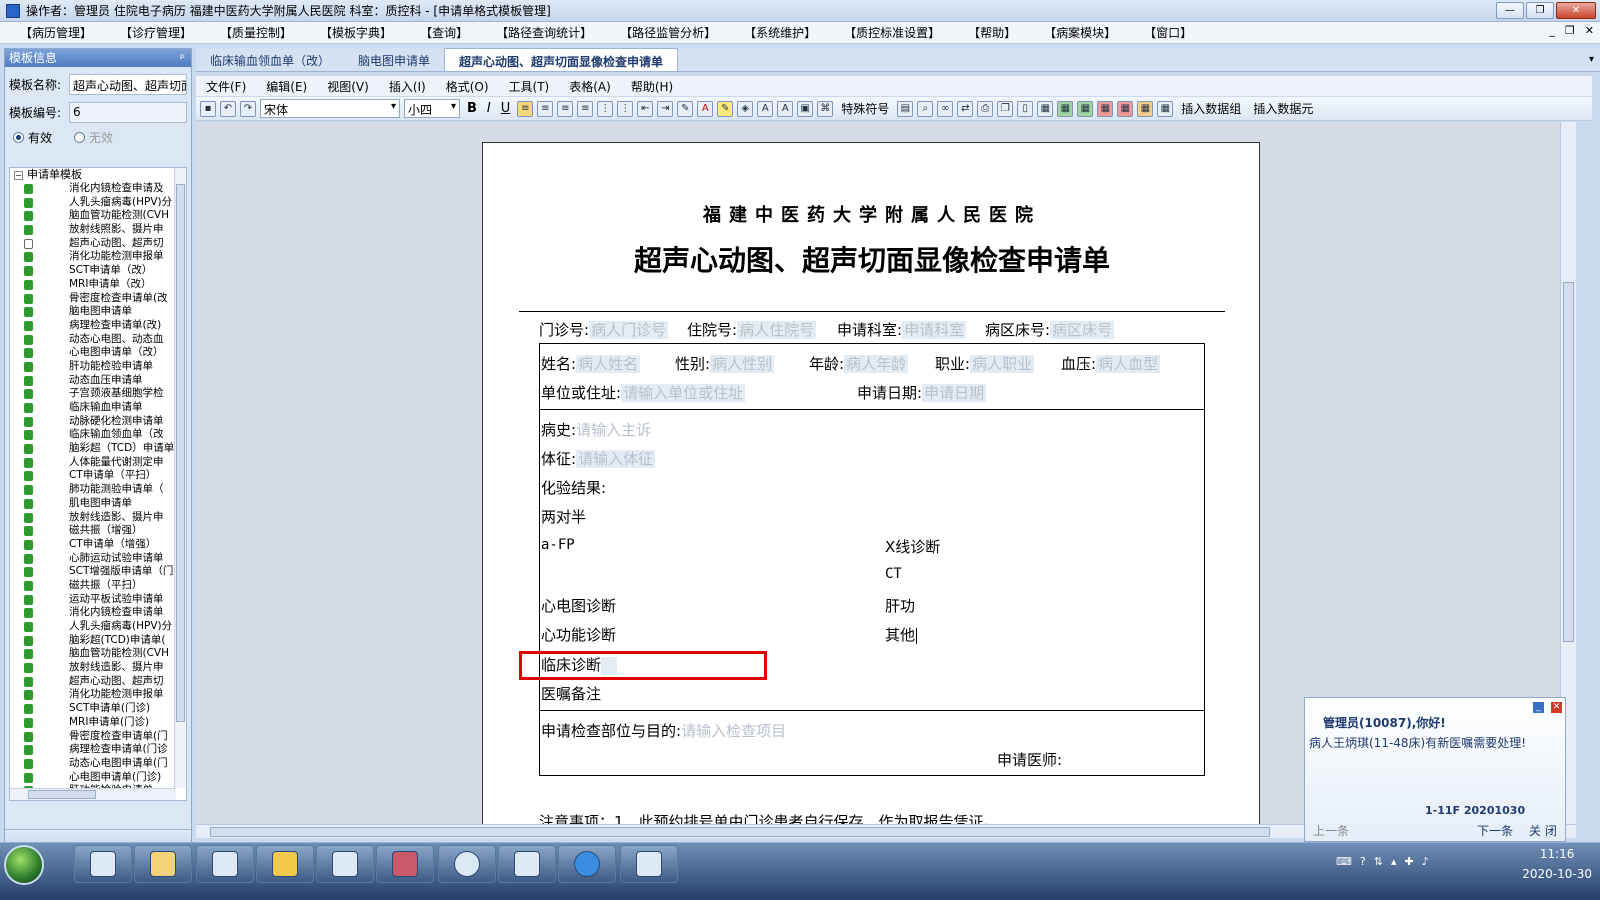  Describe the element at coordinates (683, 393) in the screenshot. I see `address-placeholder: 请输入单位或住址` at that location.